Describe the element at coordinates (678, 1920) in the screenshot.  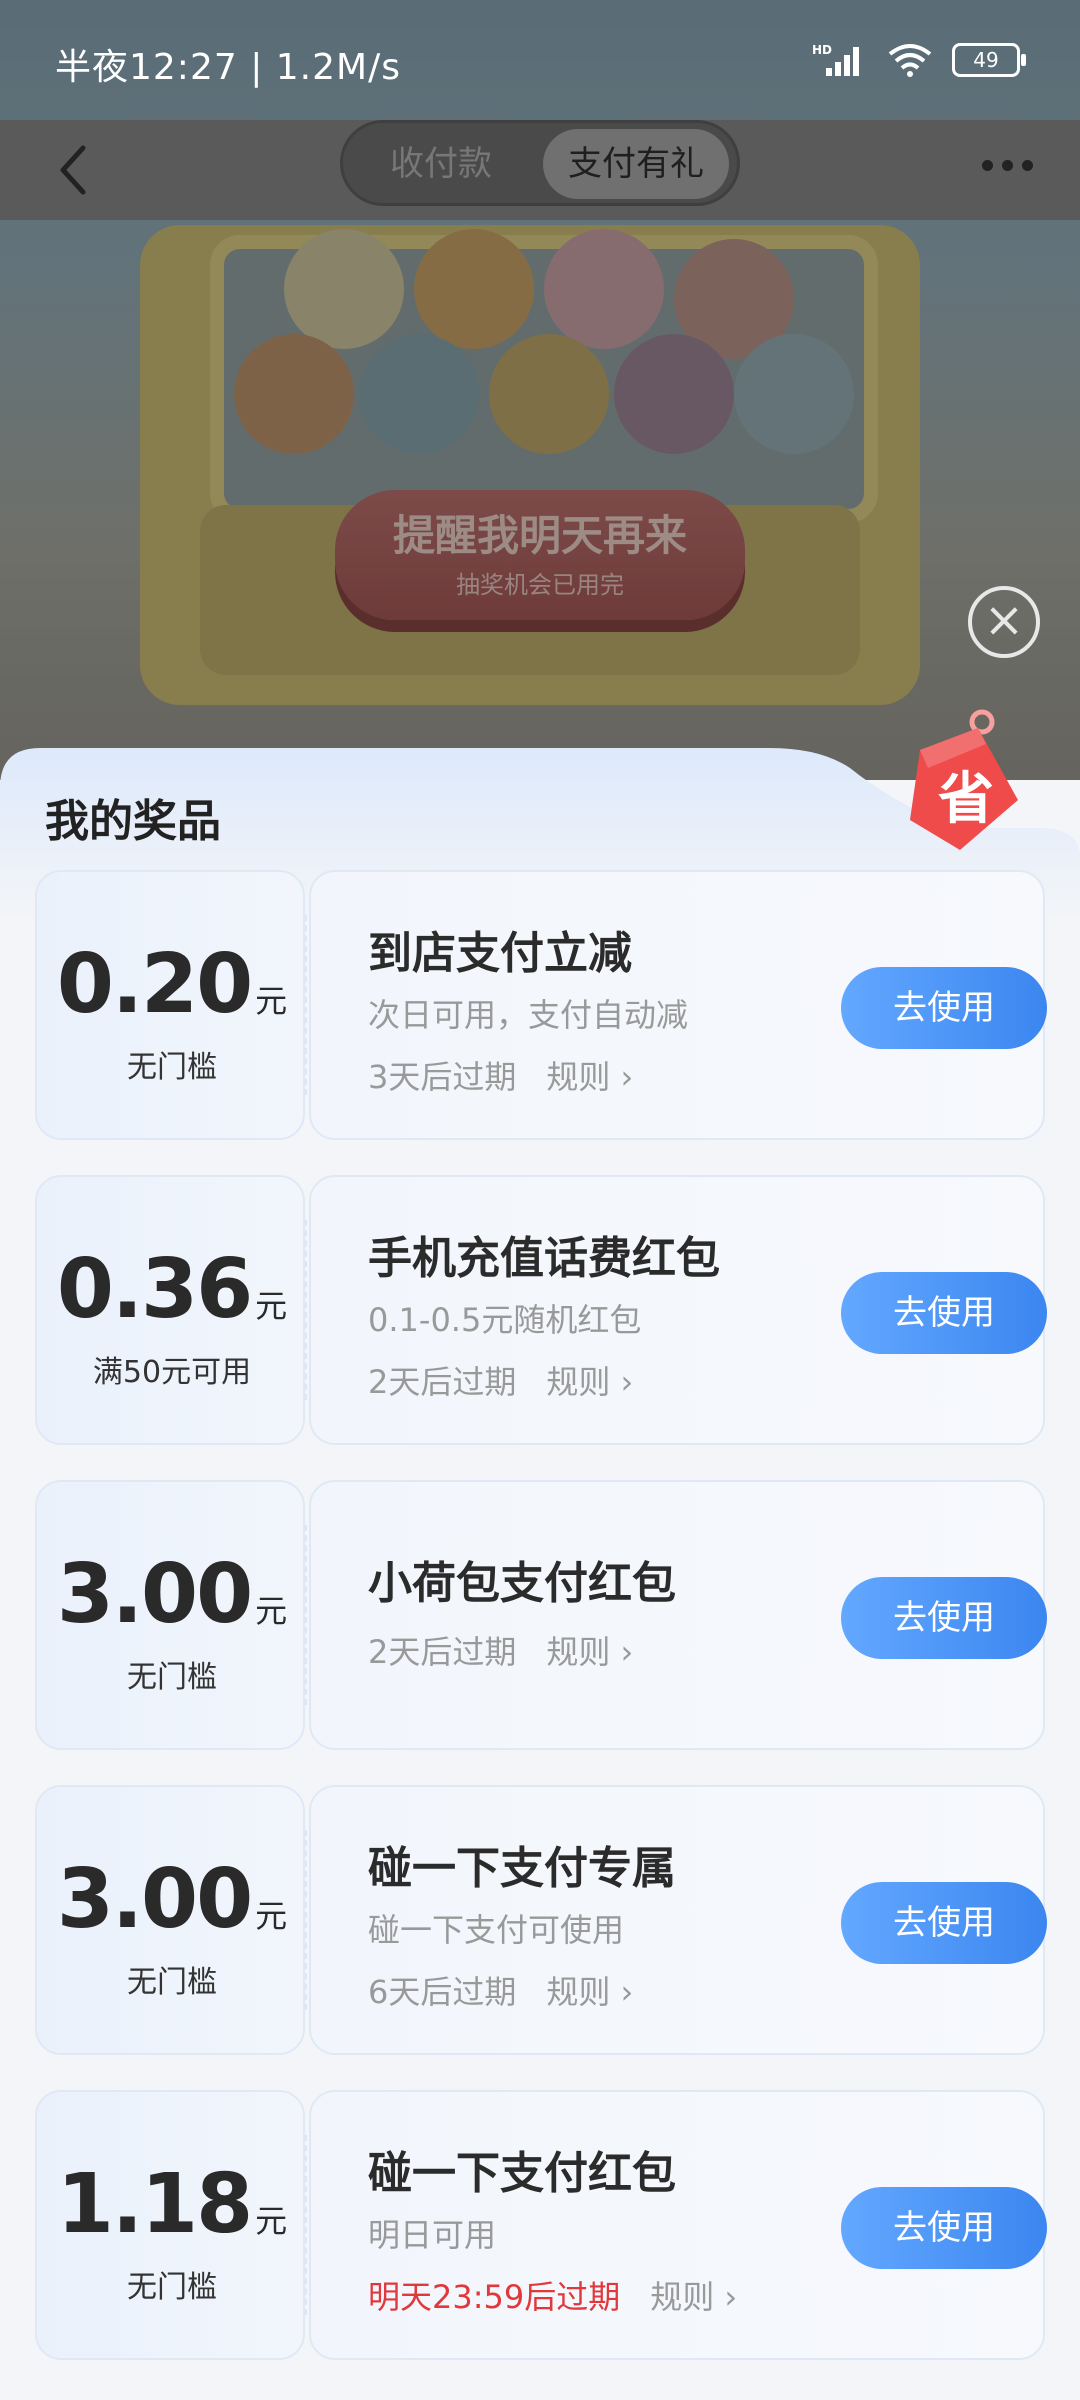
I see `prize-info-panel: 碰一下支付专属 碰一下支付可使用 6天后过期 规则 › 去使用` at that location.